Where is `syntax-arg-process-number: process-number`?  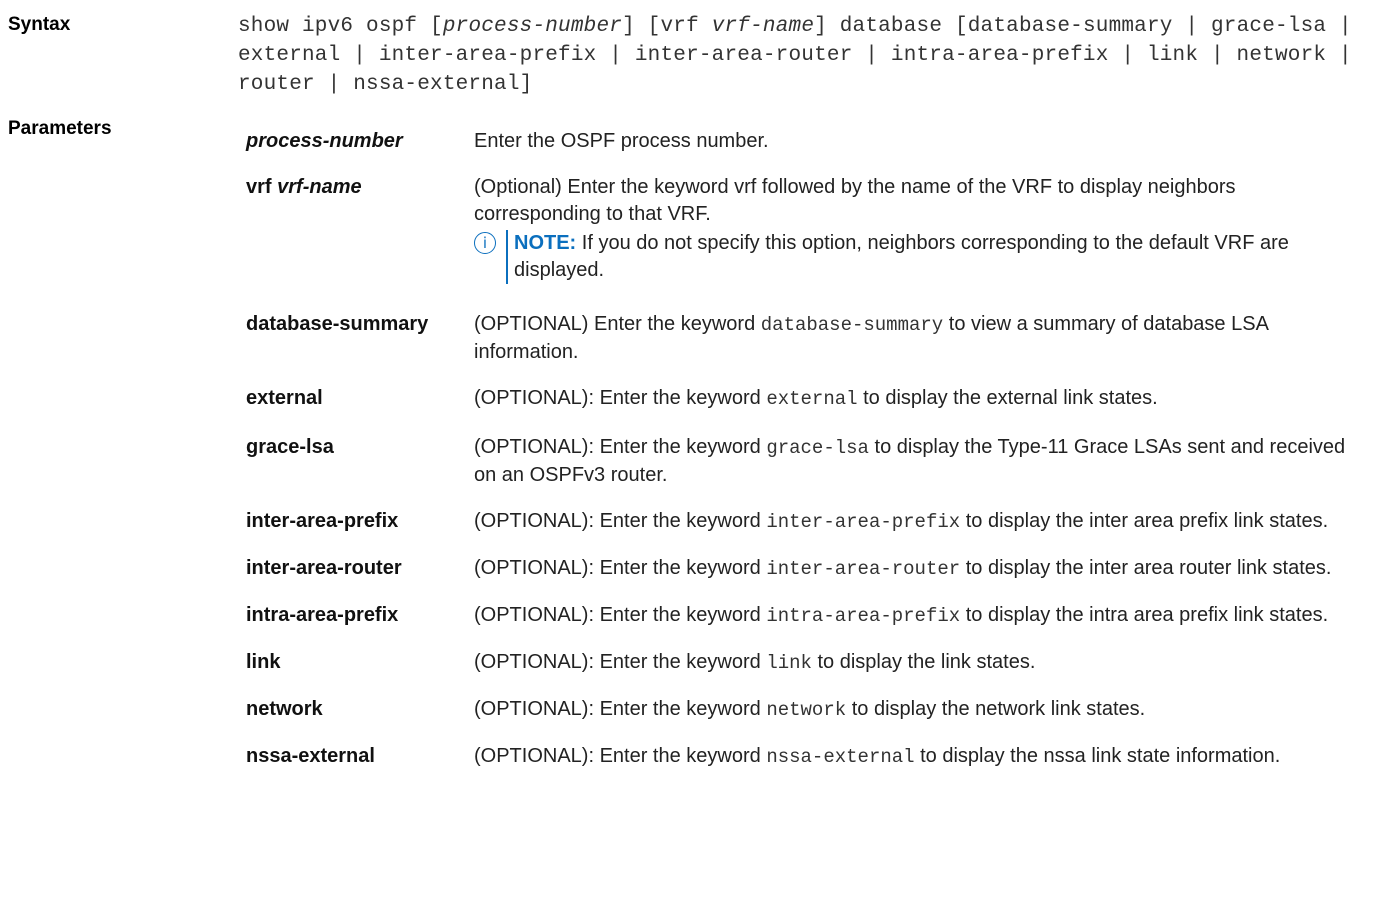 syntax-arg-process-number: process-number is located at coordinates (532, 26).